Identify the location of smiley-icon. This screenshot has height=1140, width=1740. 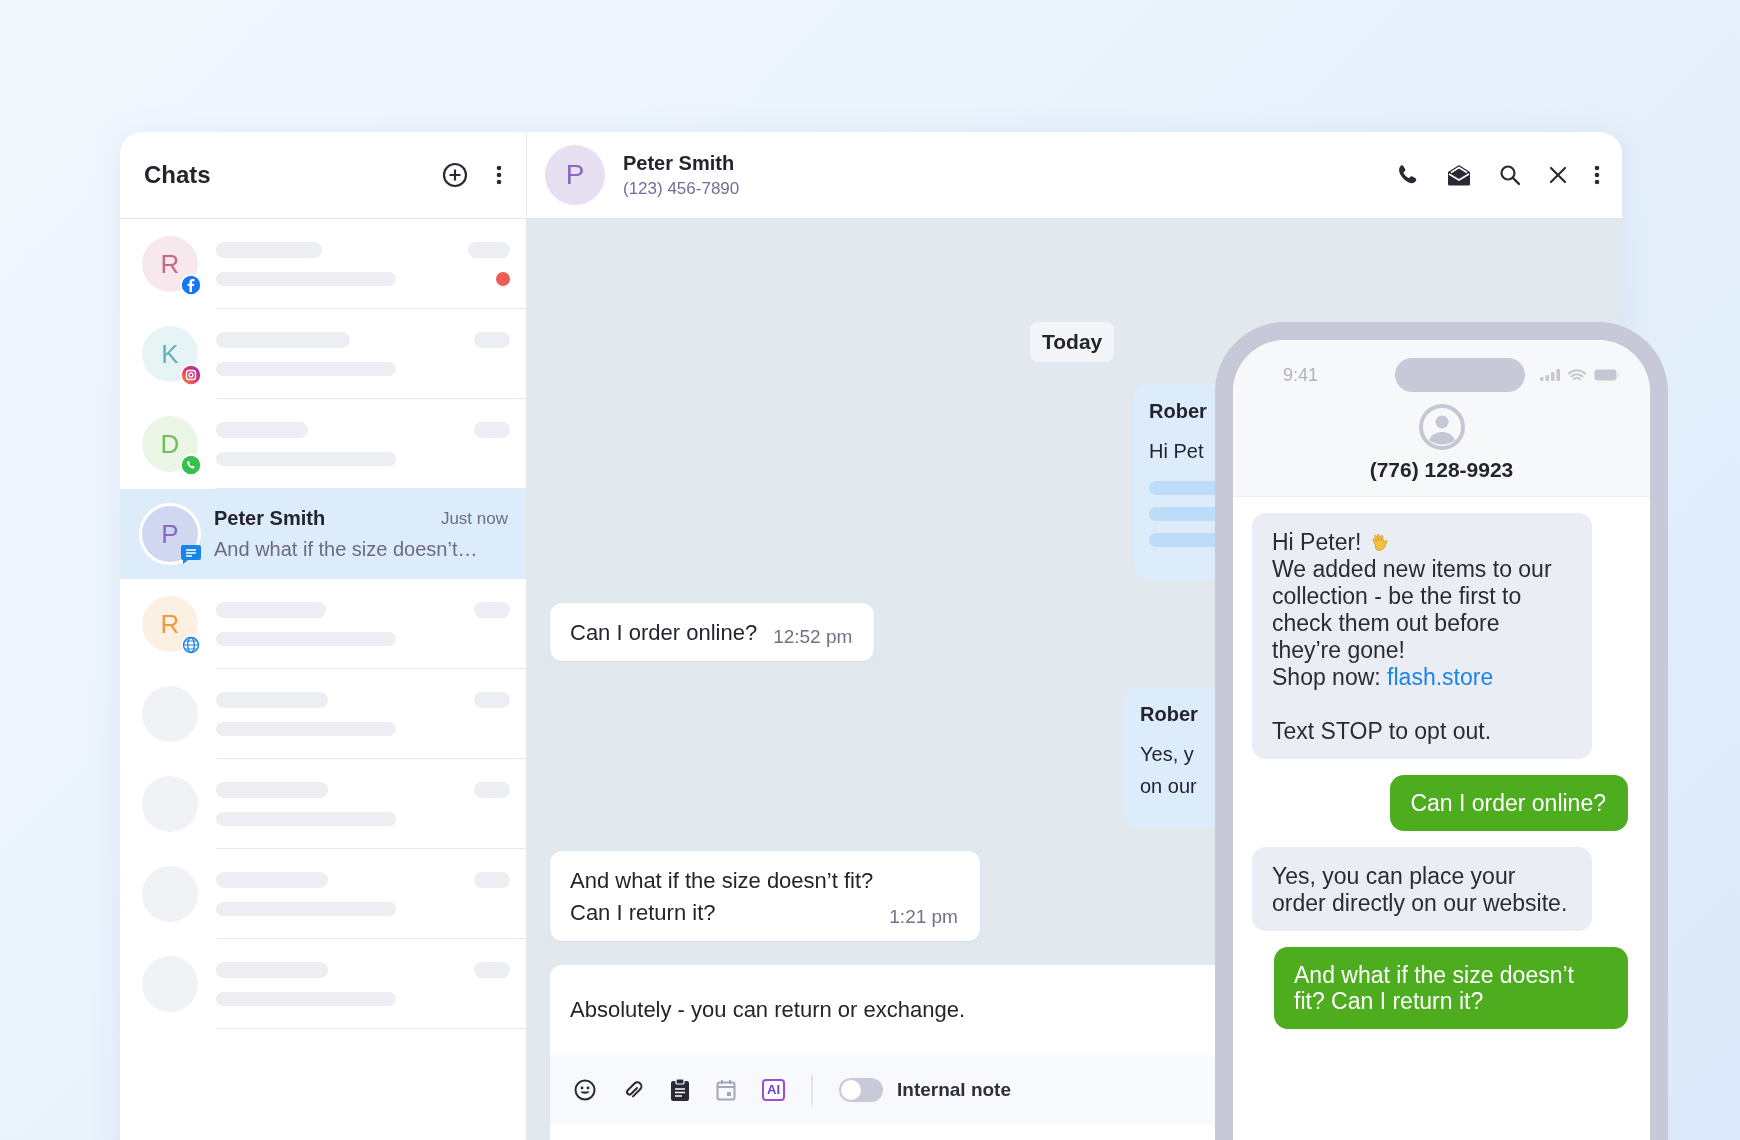
(585, 1090).